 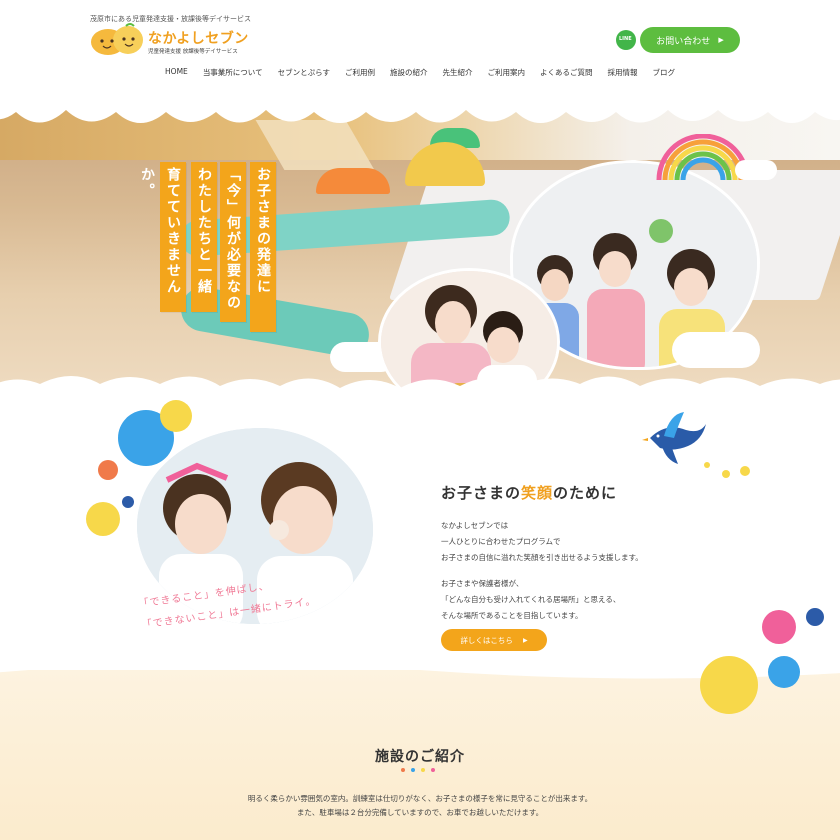 What do you see at coordinates (420, 812) in the screenshot?
I see `facility-body-line: また、駐車場は２台分完備していますので、お車でお越しいただけます。` at bounding box center [420, 812].